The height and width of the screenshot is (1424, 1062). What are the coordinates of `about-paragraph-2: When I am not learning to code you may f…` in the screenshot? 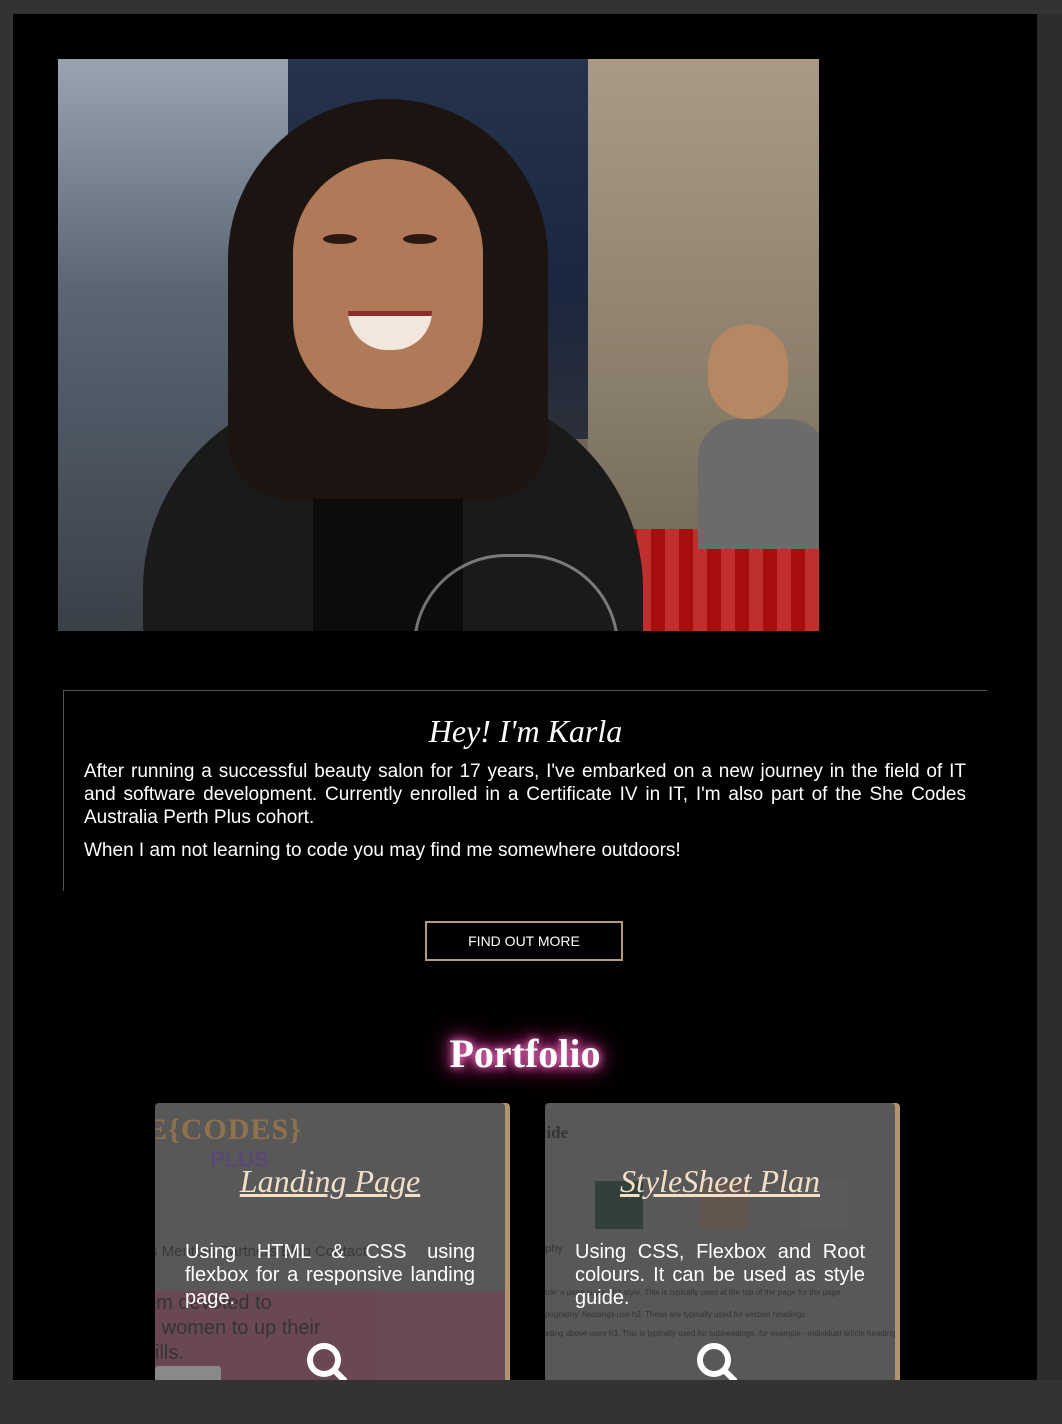 It's located at (382, 850).